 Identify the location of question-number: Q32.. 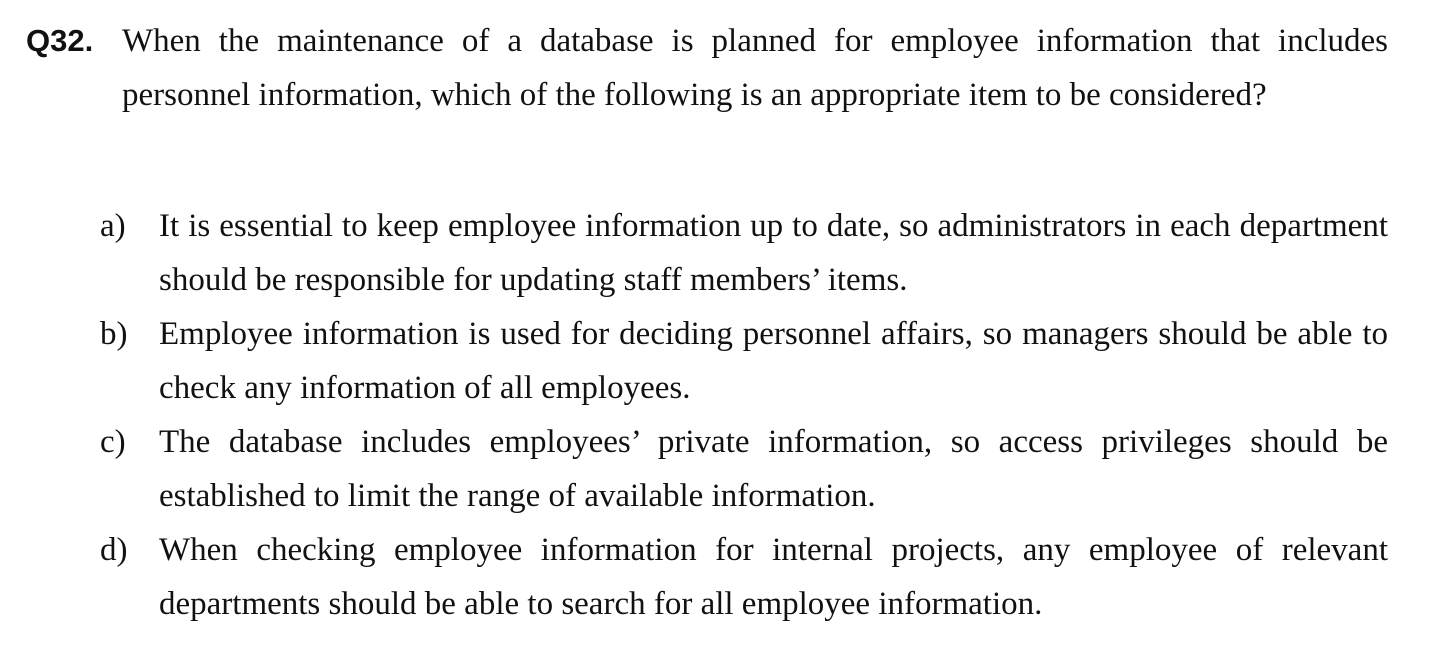
(60, 40).